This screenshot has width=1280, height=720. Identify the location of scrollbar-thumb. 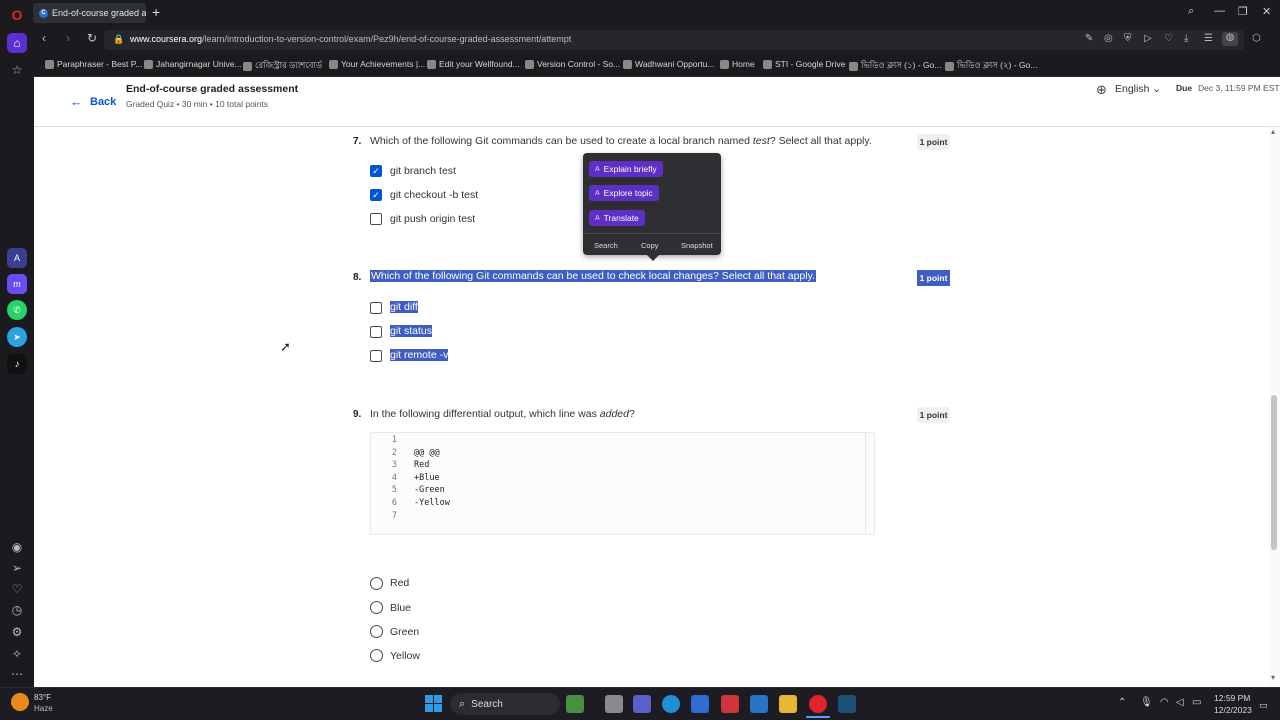
(1274, 472).